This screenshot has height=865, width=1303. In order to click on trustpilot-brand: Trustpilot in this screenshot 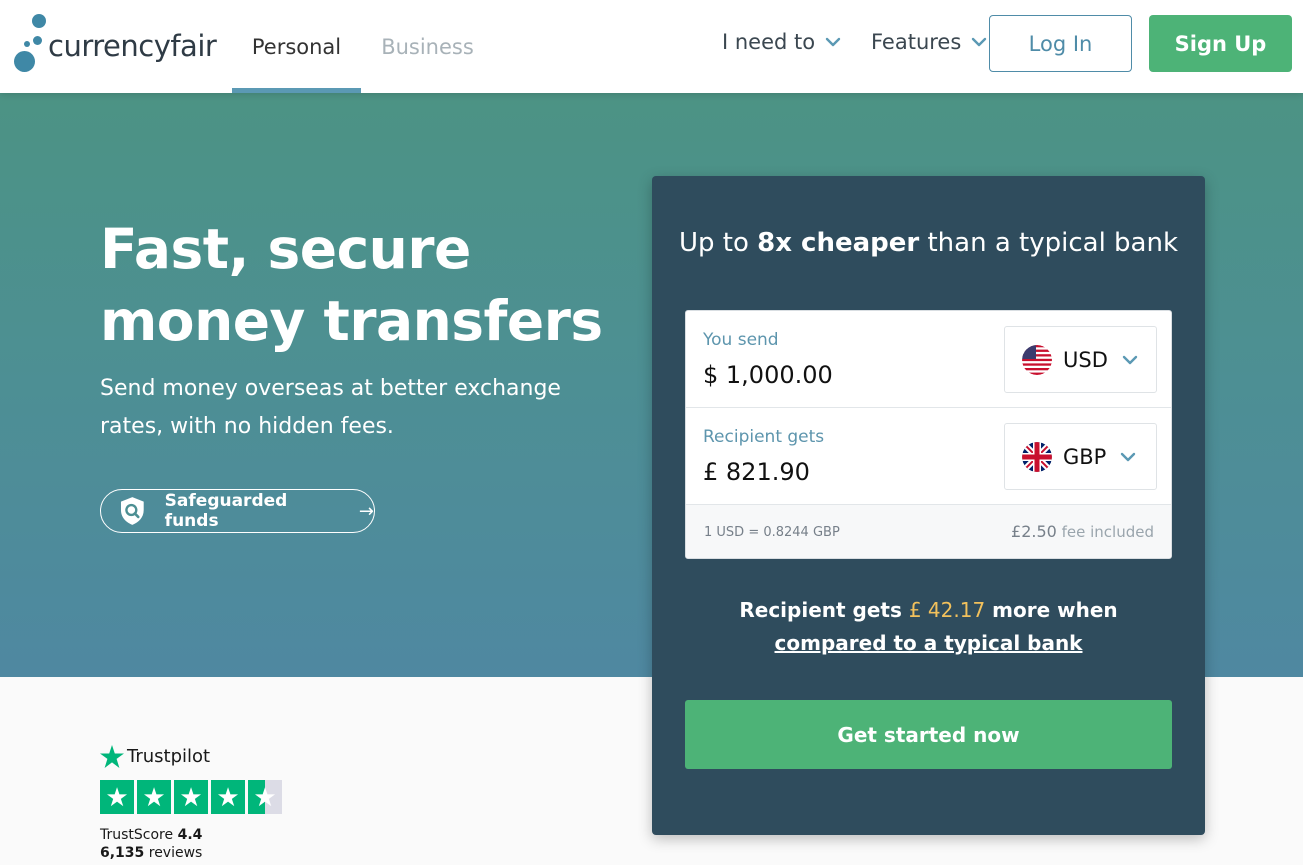, I will do `click(155, 756)`.